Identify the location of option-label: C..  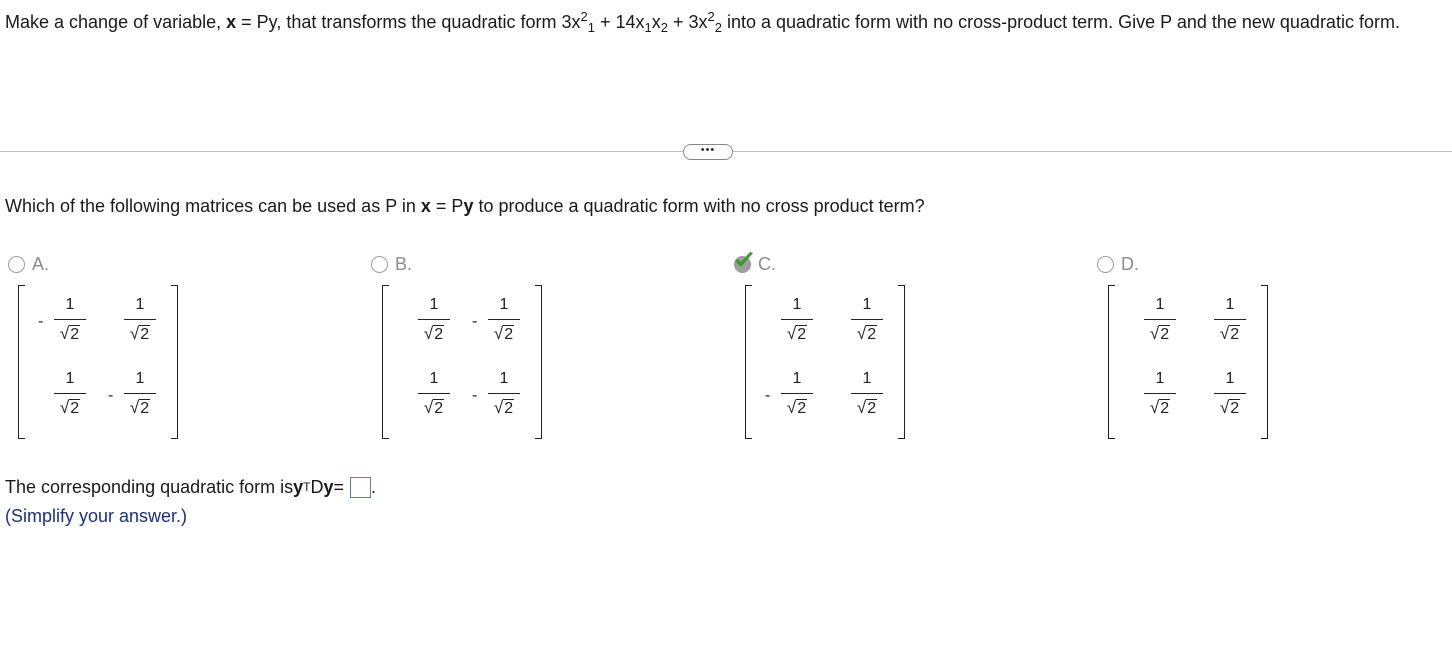
(767, 263).